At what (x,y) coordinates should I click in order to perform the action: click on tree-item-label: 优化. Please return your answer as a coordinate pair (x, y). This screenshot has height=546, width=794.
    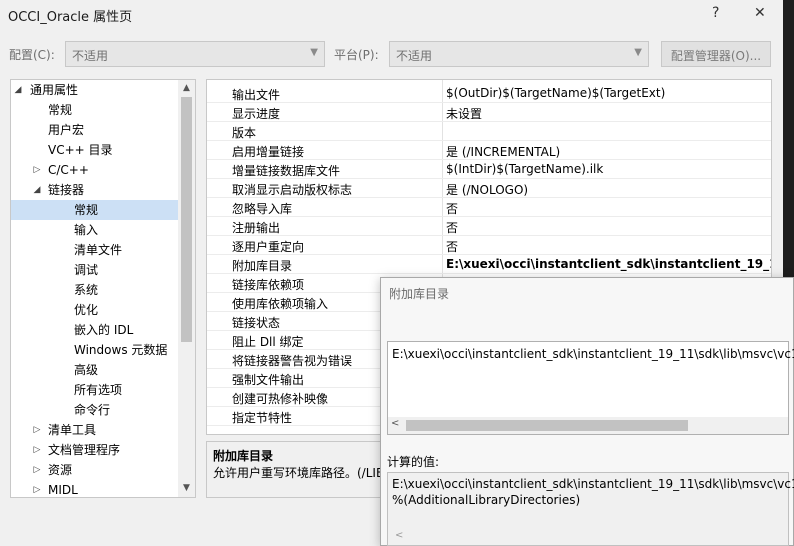
    Looking at the image, I should click on (86, 310).